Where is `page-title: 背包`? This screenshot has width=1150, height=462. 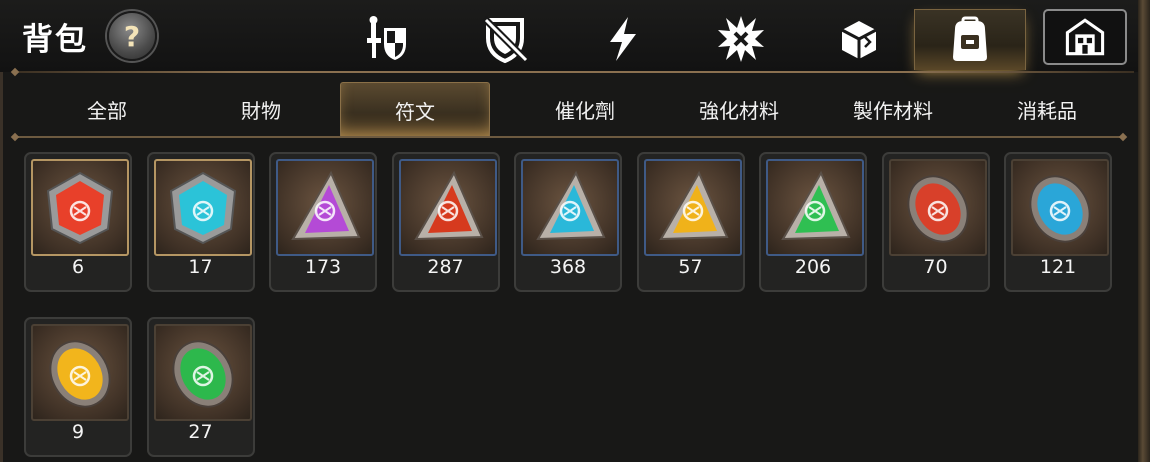 page-title: 背包 is located at coordinates (55, 40).